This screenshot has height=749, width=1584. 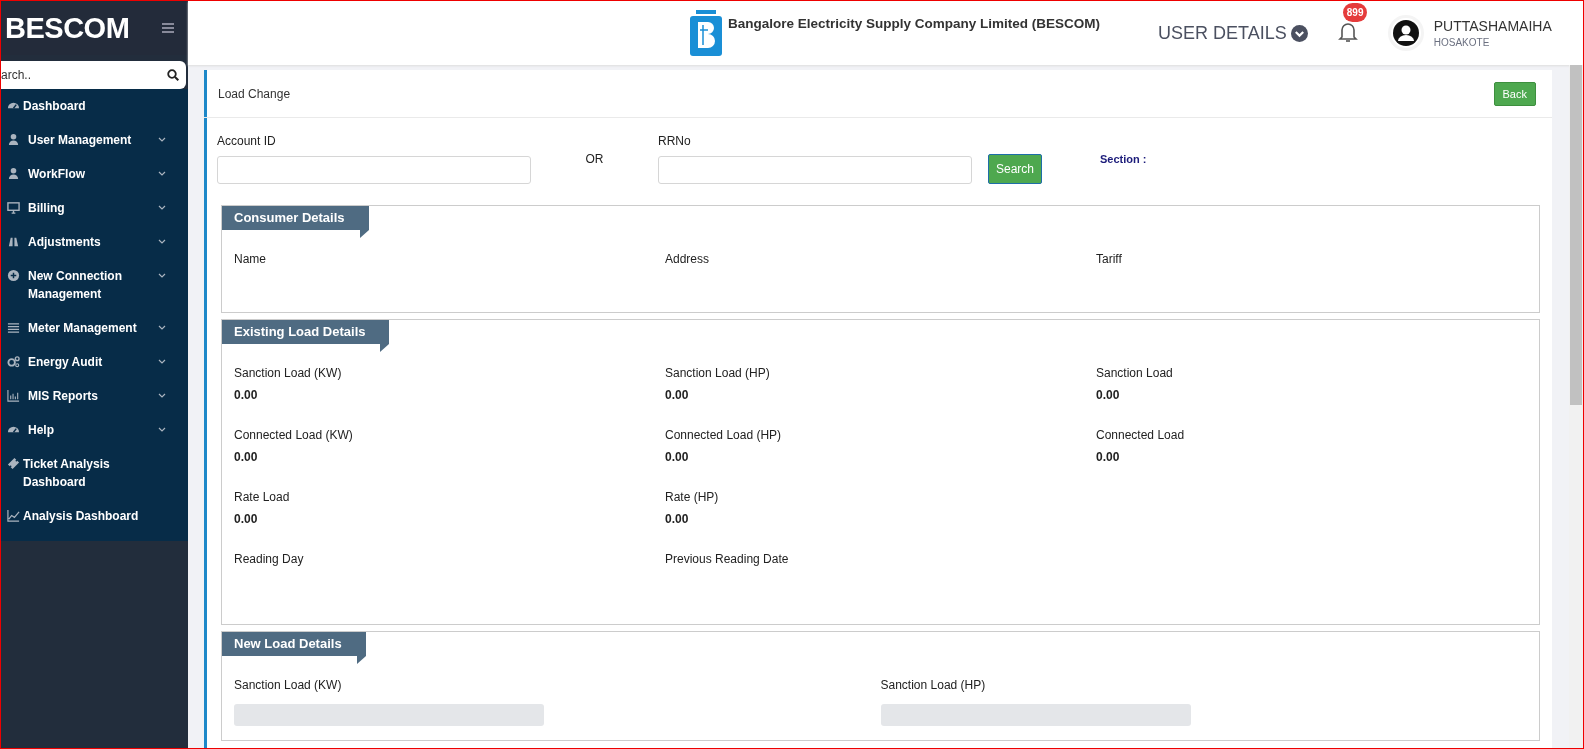 I want to click on field-label: Sanction Load, so click(x=1135, y=373).